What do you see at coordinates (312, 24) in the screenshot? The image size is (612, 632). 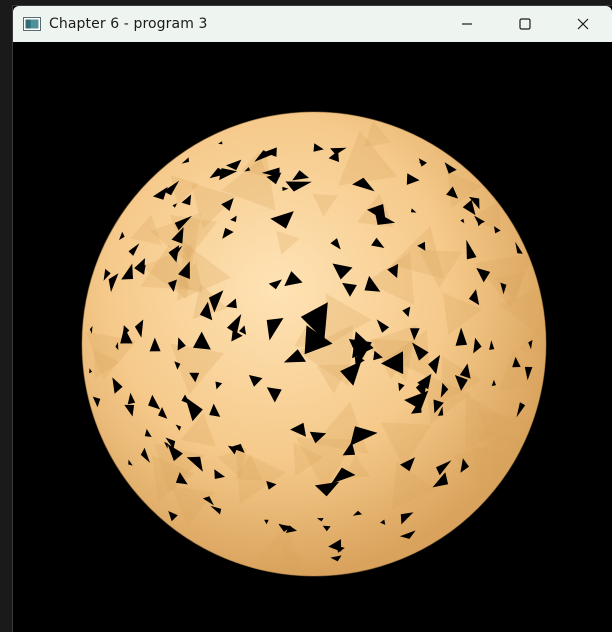 I see `title-bar: Chapter 6 - program 3` at bounding box center [312, 24].